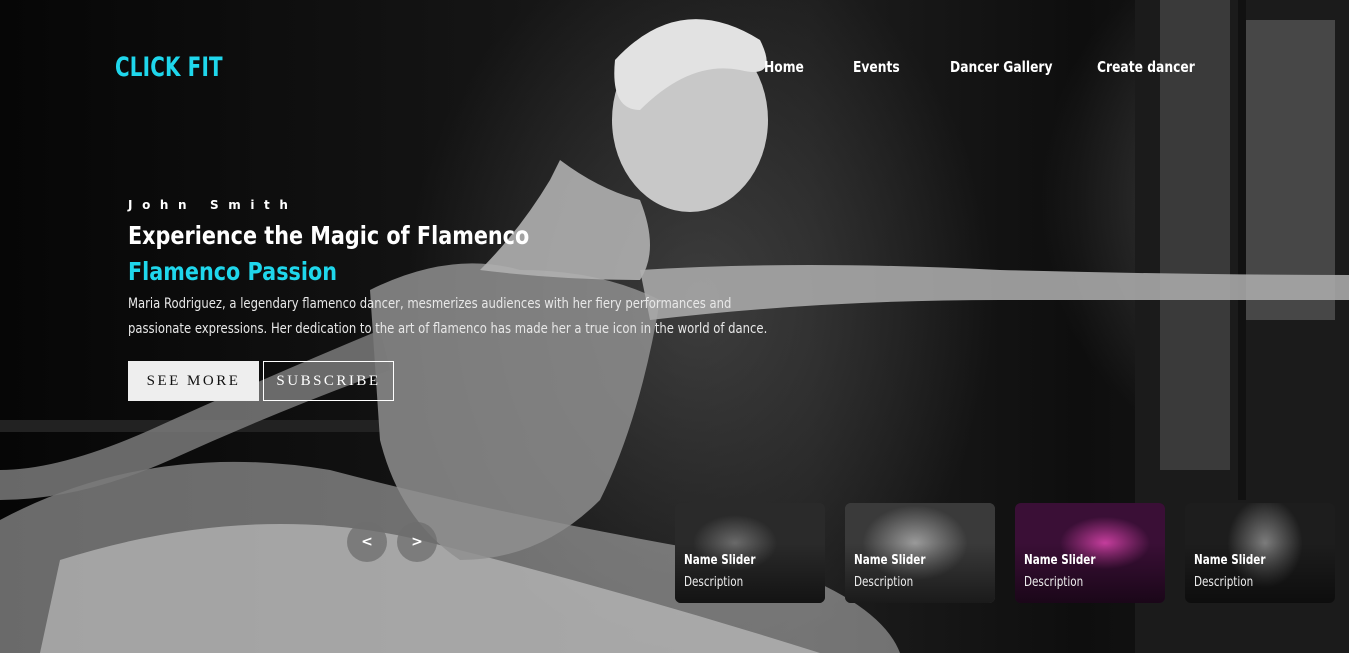  Describe the element at coordinates (876, 67) in the screenshot. I see `nav-item-events: Events` at that location.